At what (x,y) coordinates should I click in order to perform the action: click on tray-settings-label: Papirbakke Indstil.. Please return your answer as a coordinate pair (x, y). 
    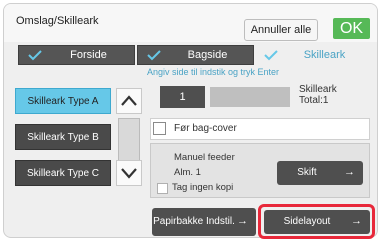
    Looking at the image, I should click on (194, 221).